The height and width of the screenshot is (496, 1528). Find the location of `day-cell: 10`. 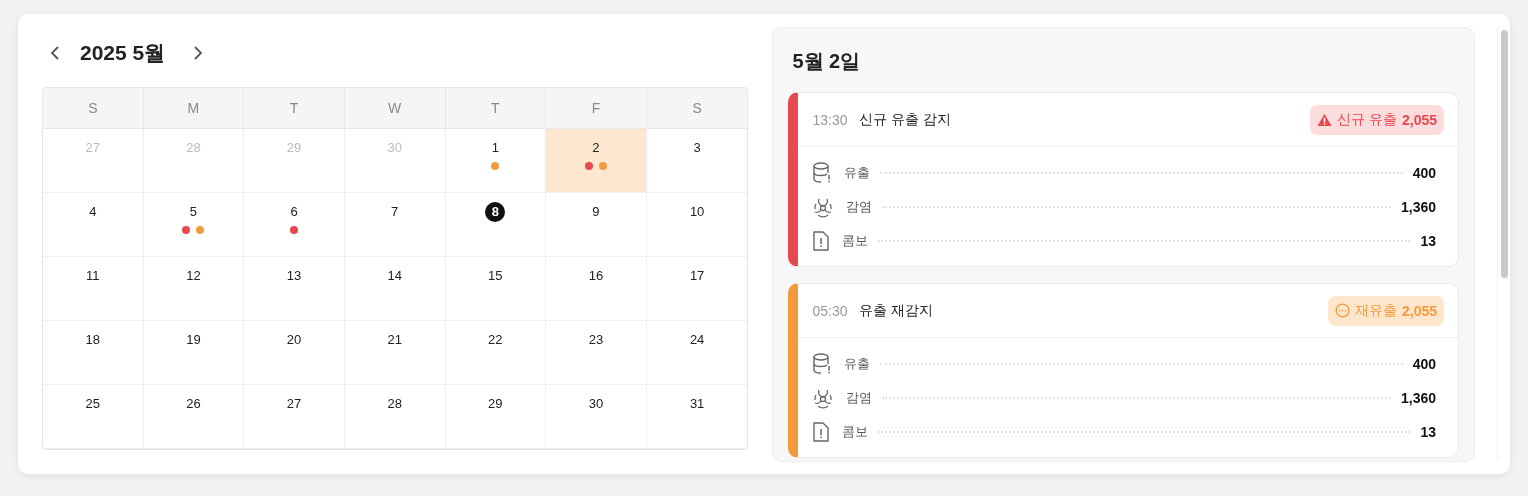

day-cell: 10 is located at coordinates (697, 225).